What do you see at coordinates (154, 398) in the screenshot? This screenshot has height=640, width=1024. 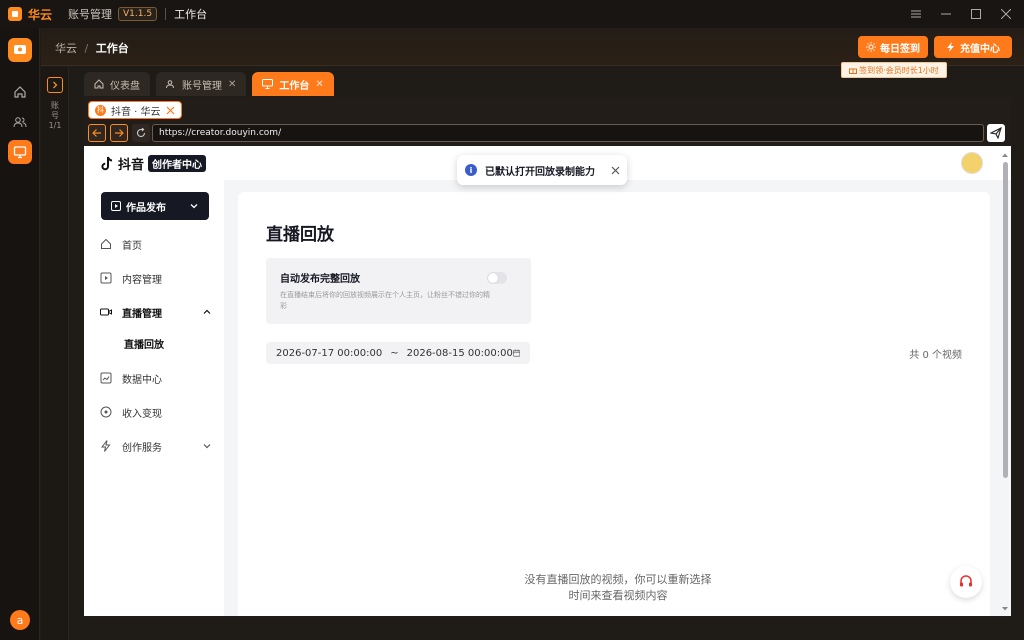 I see `creator-sidebar: 作品发布 首页 内容管理 直播管理 直播回放 数据中心 收入变现 创作服务` at bounding box center [154, 398].